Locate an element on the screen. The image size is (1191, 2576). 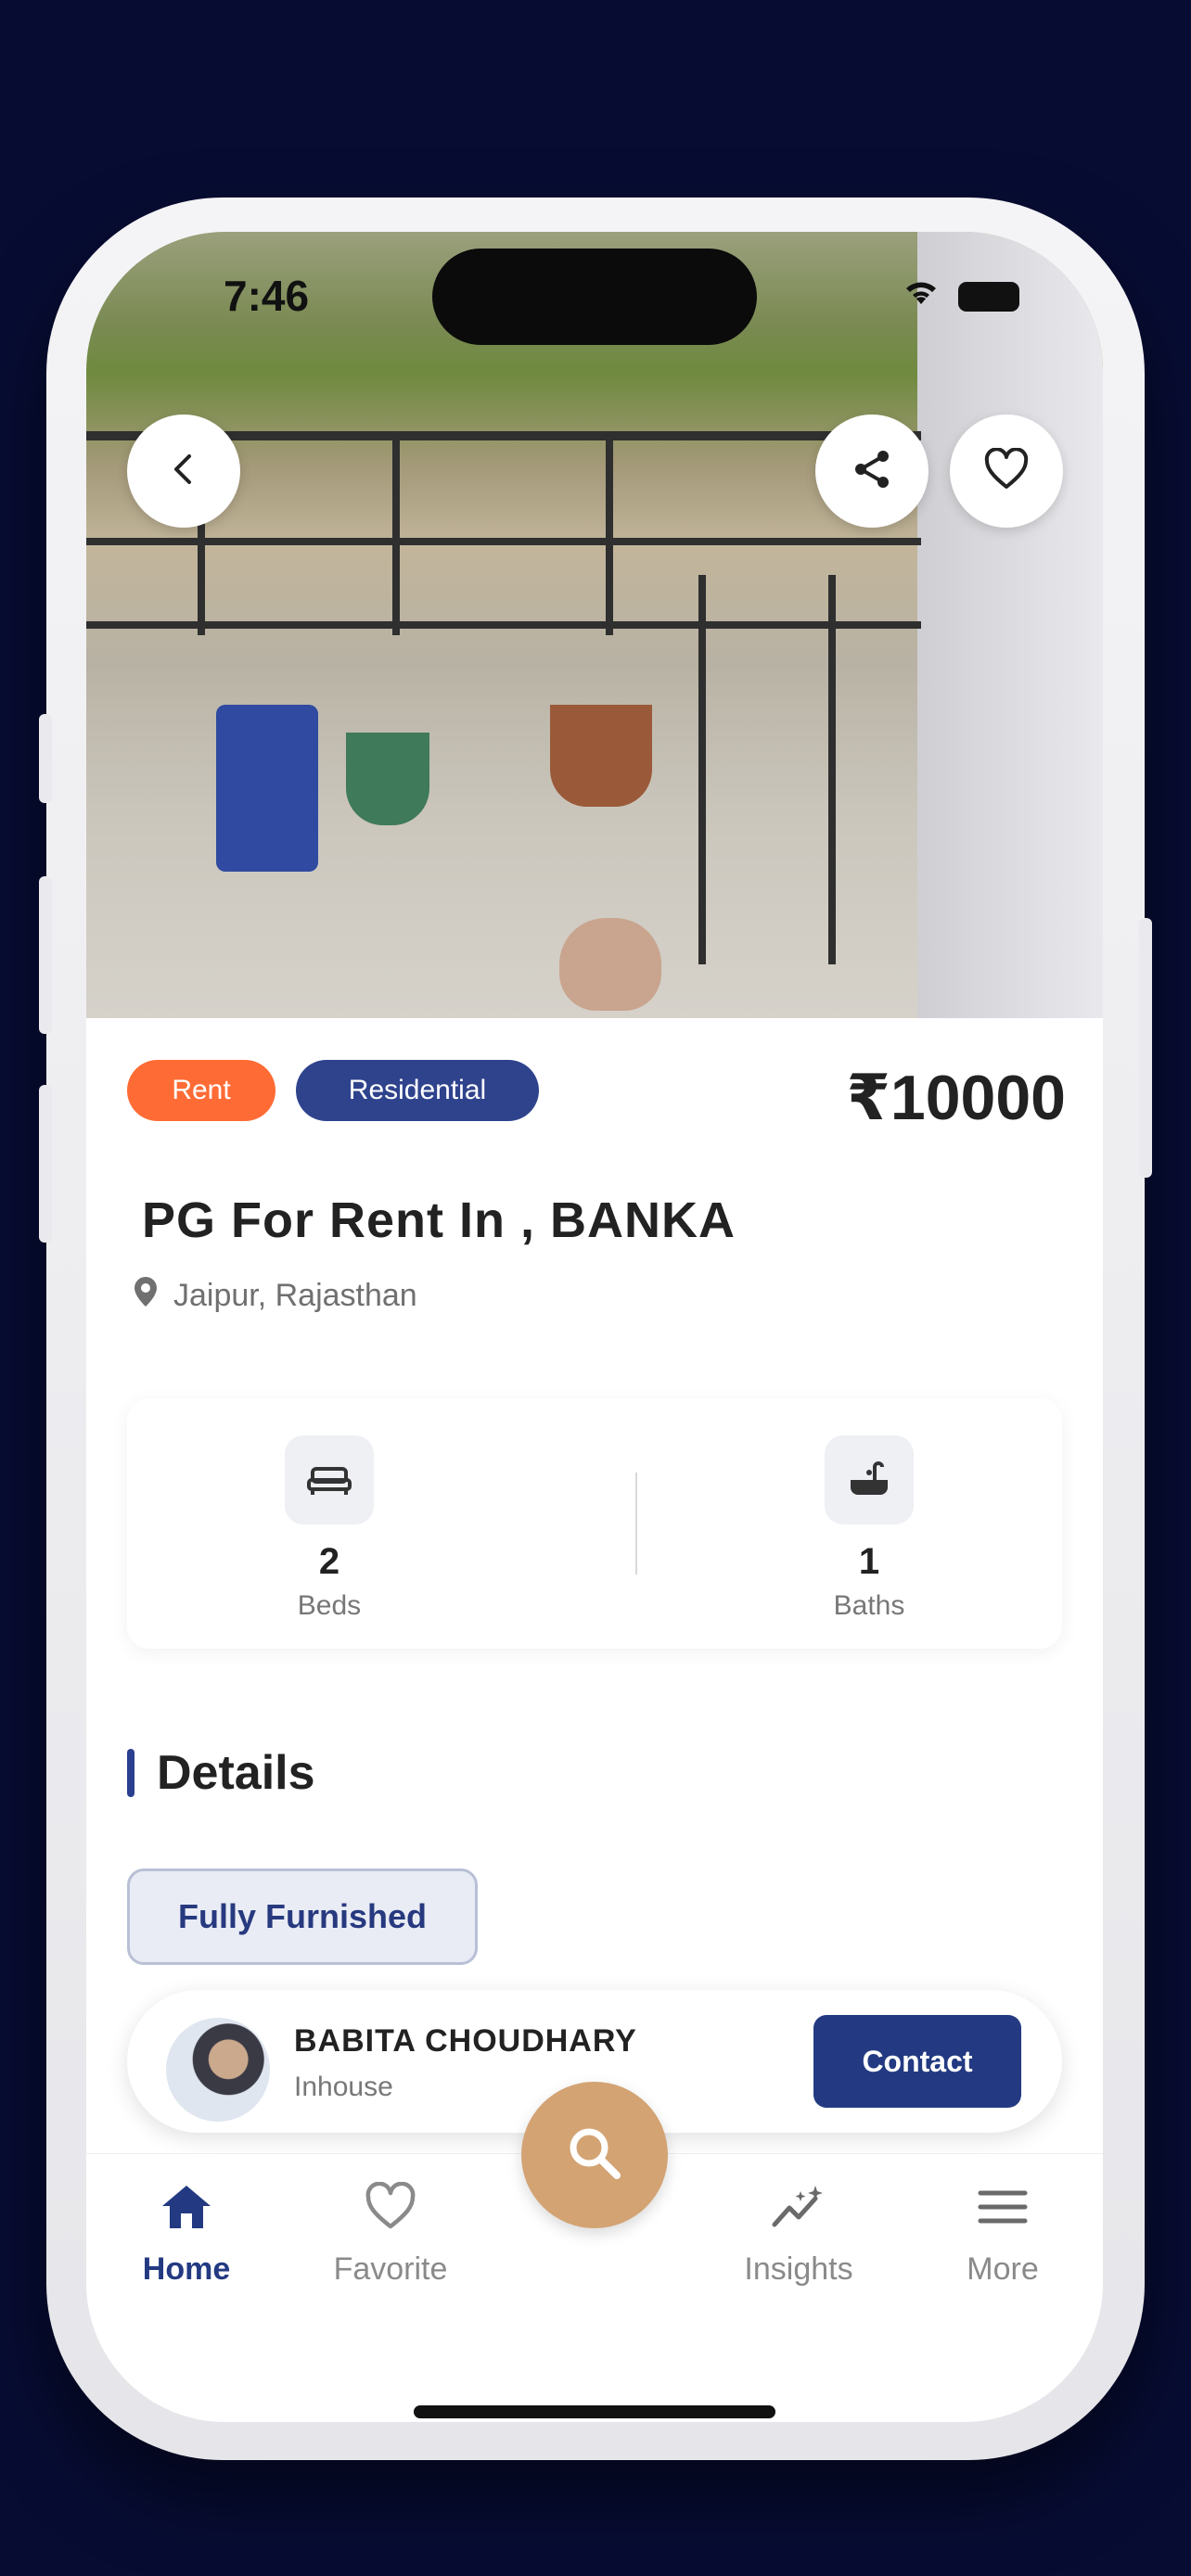
details-section-header: Details is located at coordinates (221, 1773).